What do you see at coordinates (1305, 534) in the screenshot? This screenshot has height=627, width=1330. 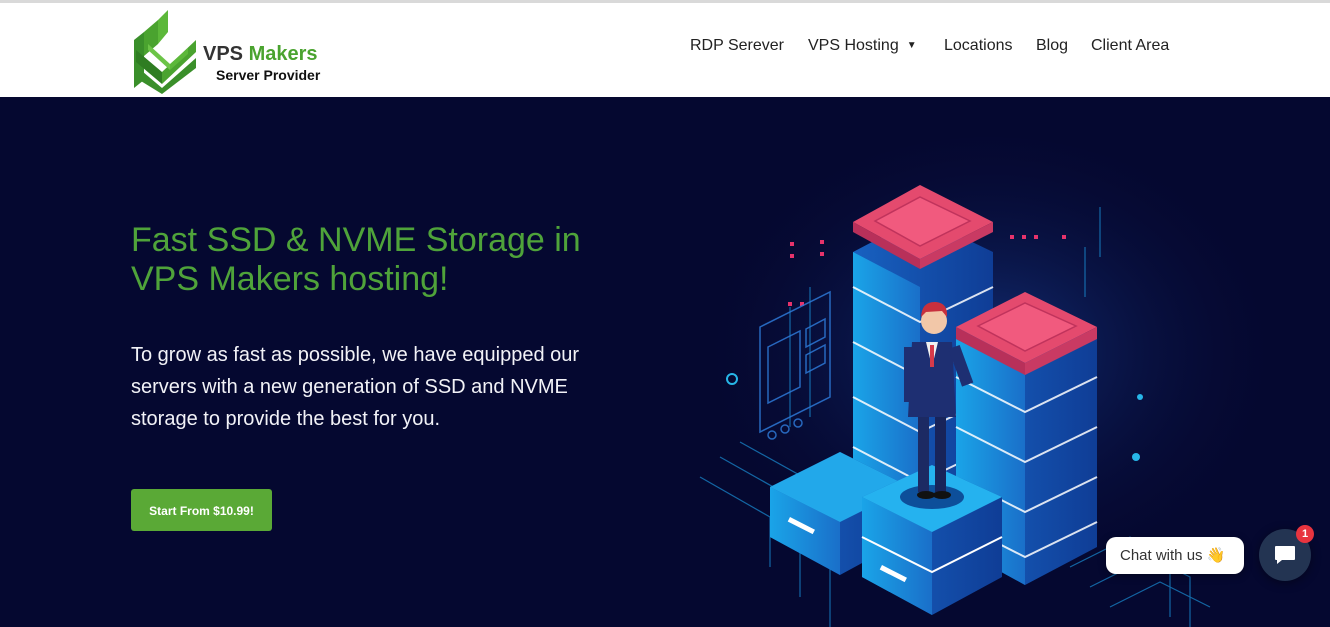 I see `chat-unread-badge: 1` at bounding box center [1305, 534].